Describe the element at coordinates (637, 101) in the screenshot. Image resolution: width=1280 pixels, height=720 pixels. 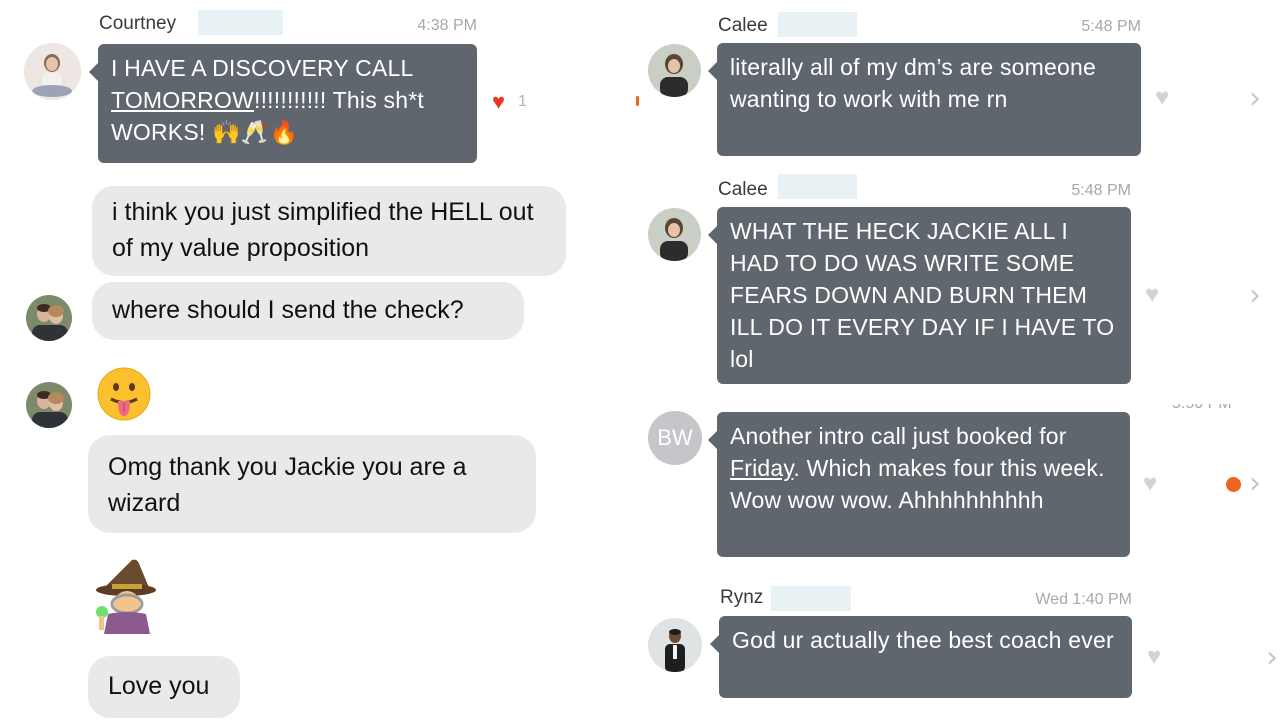
I see `scroll-indicator` at that location.